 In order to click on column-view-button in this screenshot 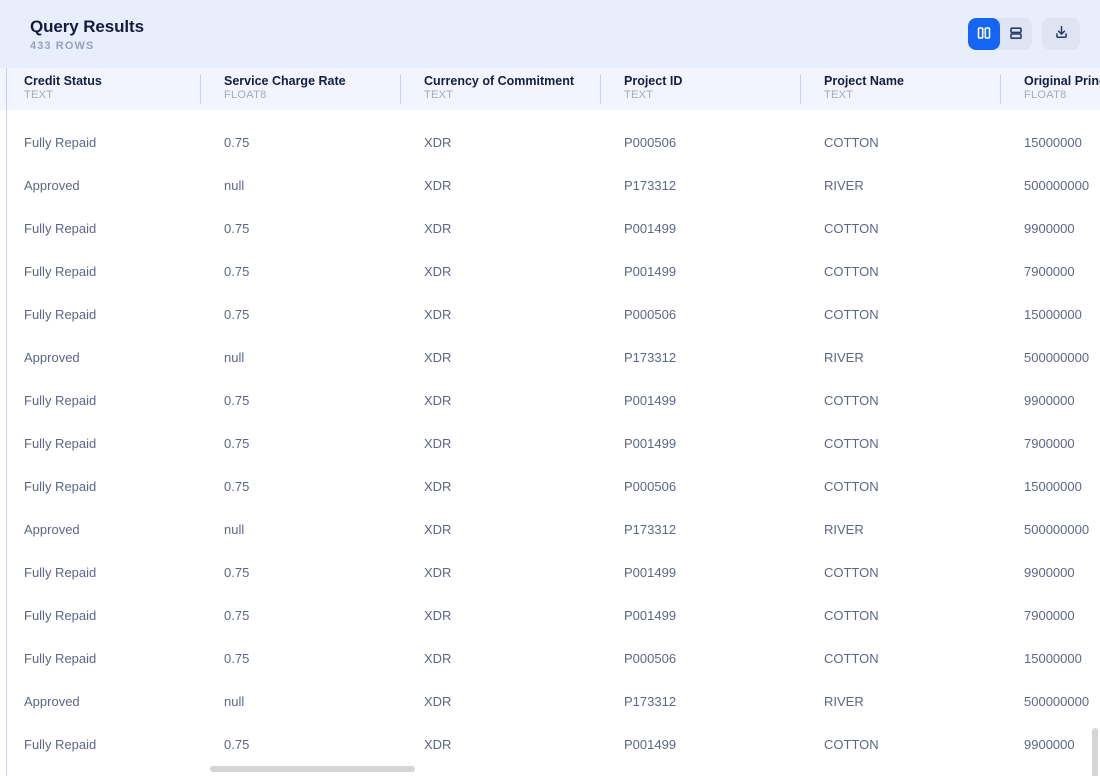, I will do `click(984, 34)`.